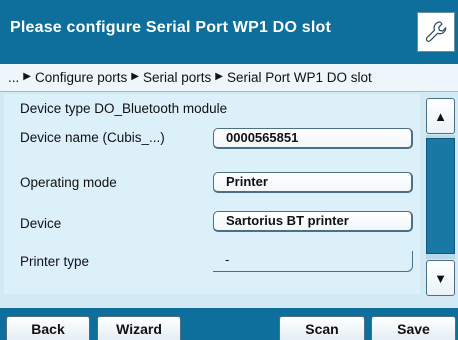 The image size is (458, 340). I want to click on back-button: Back, so click(48, 328).